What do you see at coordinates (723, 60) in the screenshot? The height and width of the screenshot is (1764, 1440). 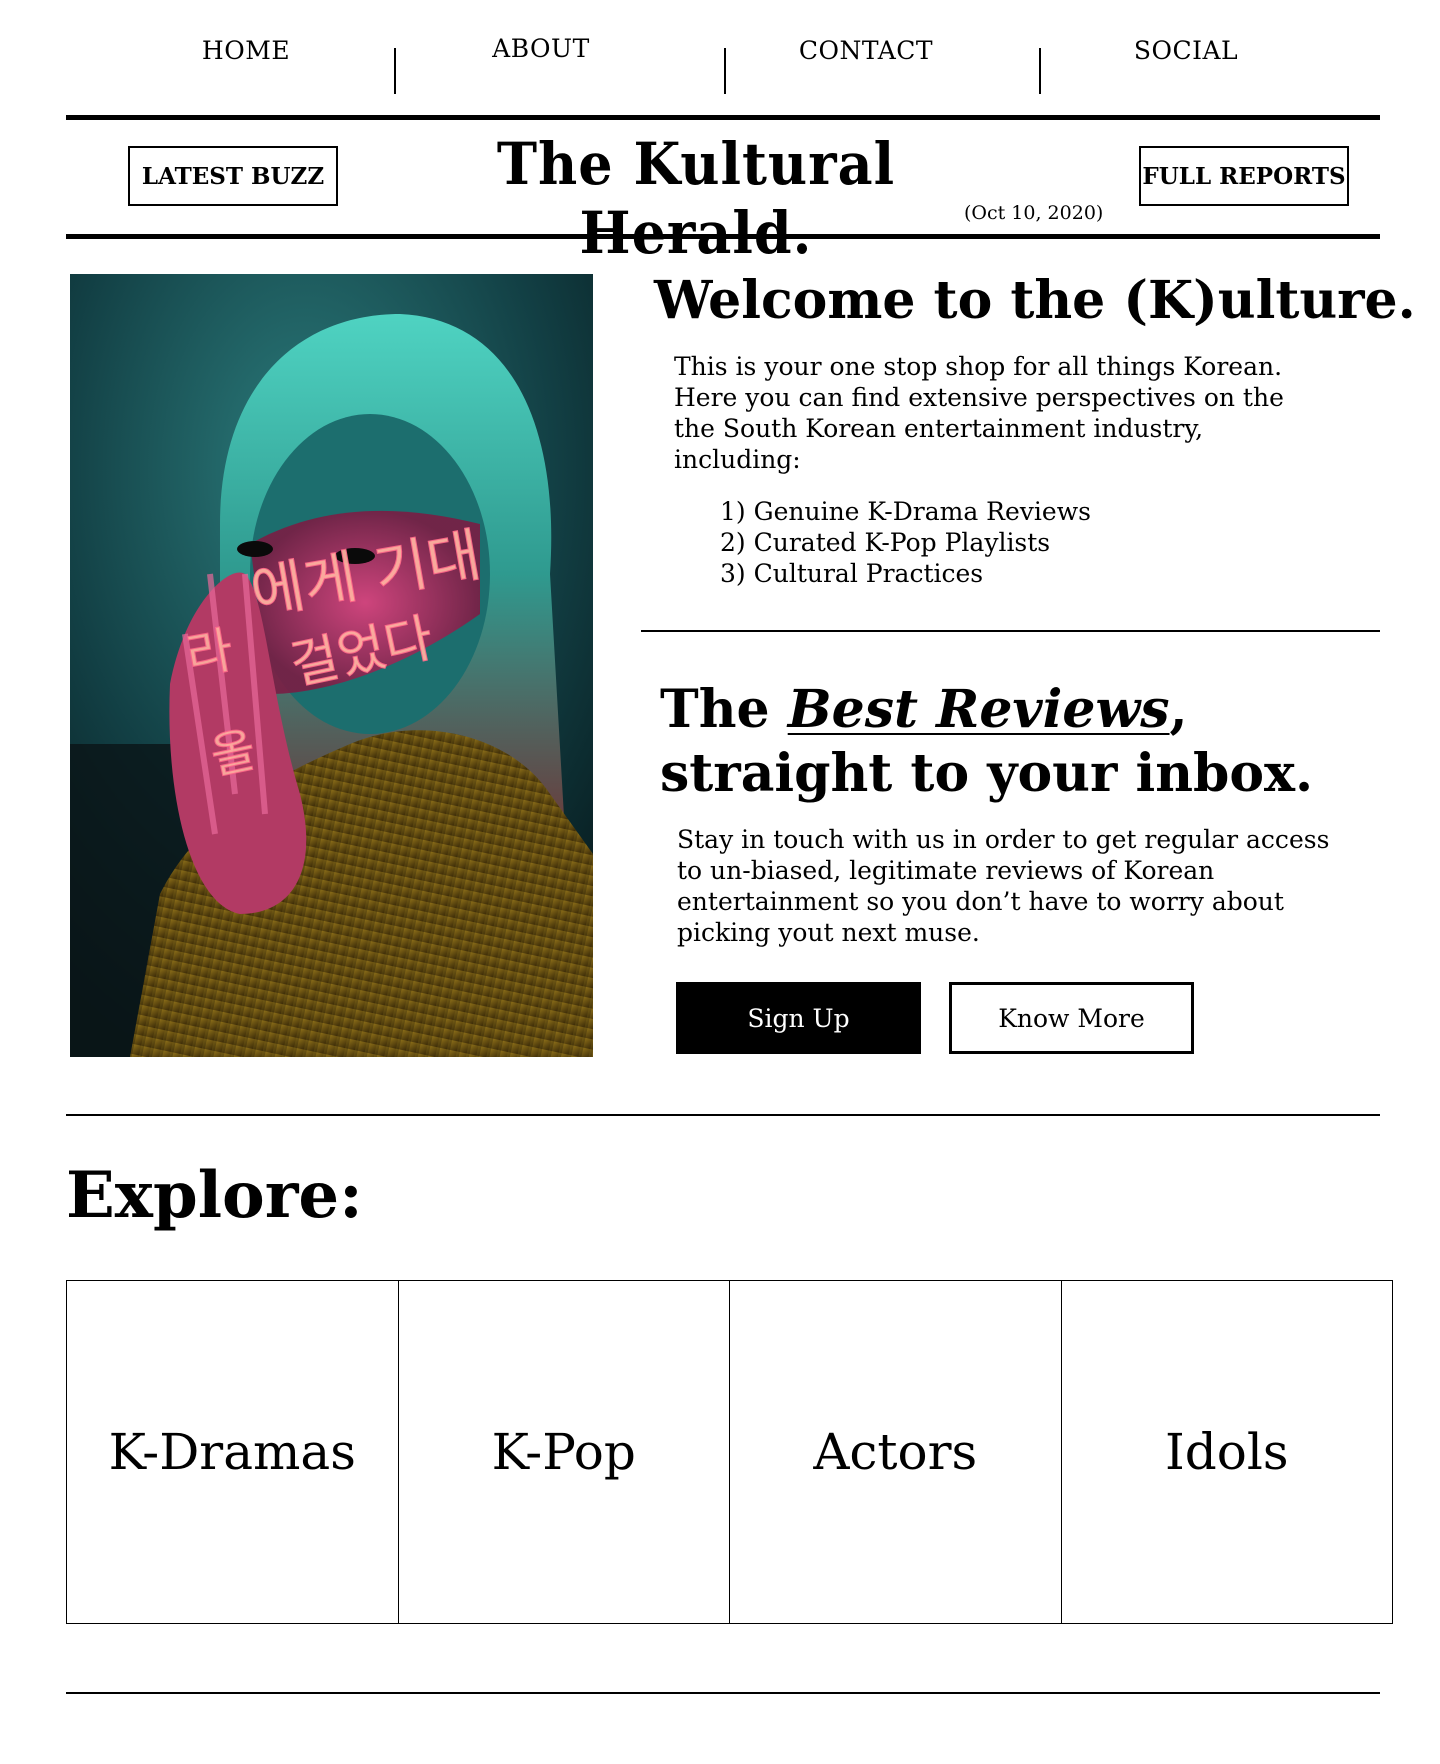 I see `top-nav: HOME ABOUT CONTACT SOCIAL` at bounding box center [723, 60].